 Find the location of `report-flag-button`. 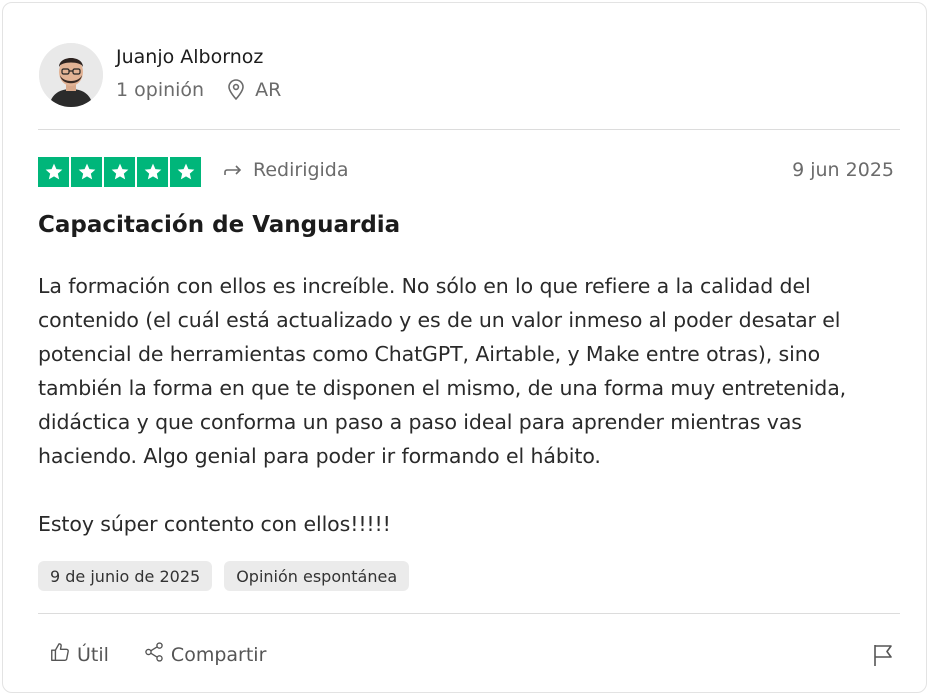

report-flag-button is located at coordinates (883, 657).